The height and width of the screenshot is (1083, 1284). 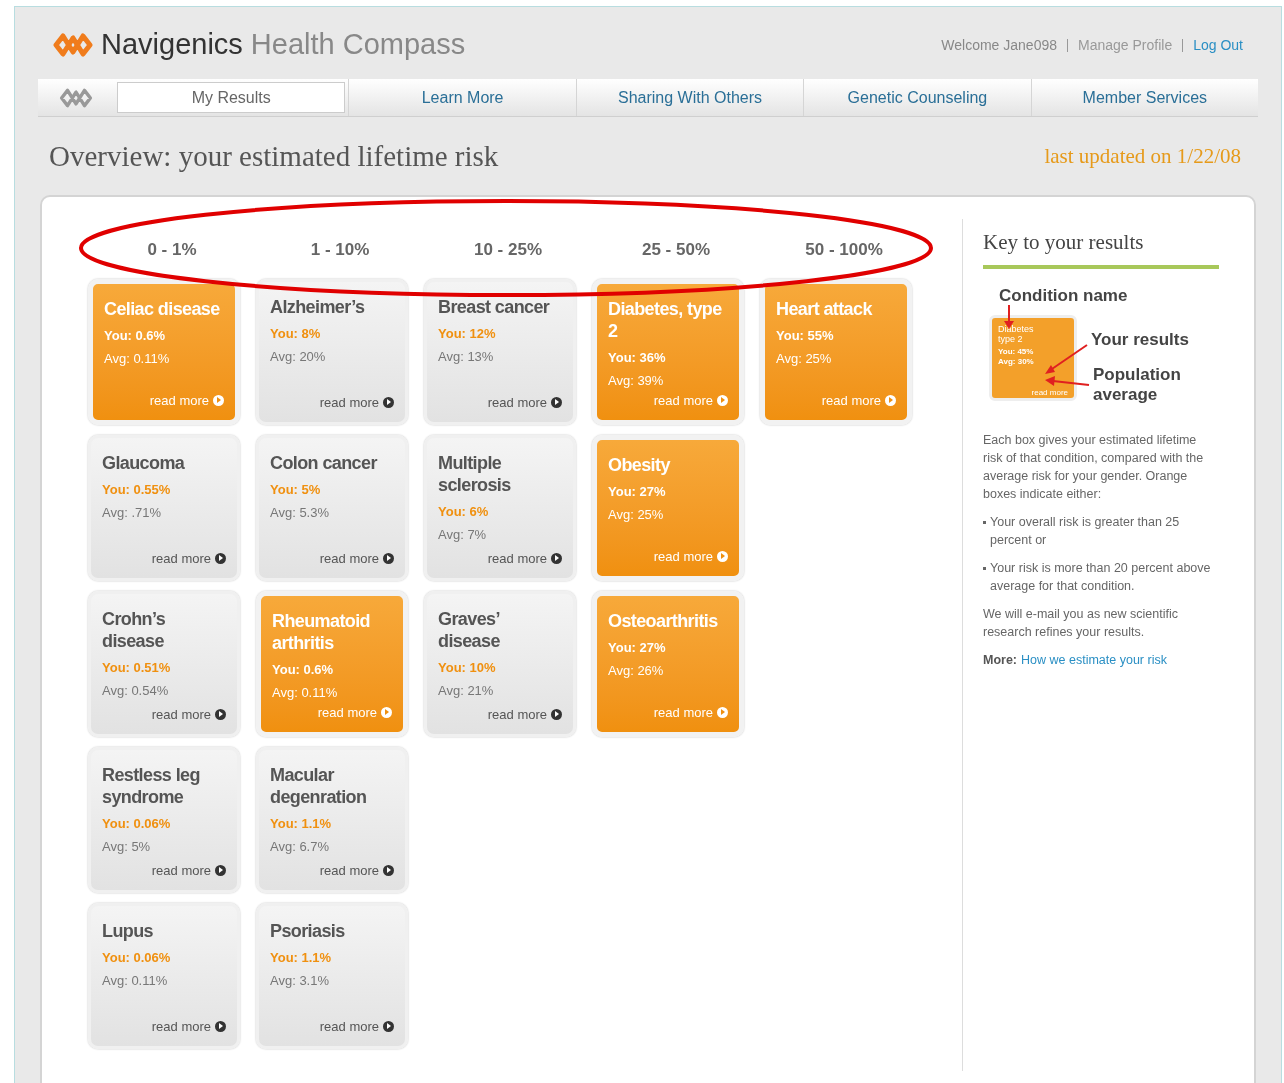 What do you see at coordinates (319, 786) in the screenshot?
I see `condition-name: Macular degenration` at bounding box center [319, 786].